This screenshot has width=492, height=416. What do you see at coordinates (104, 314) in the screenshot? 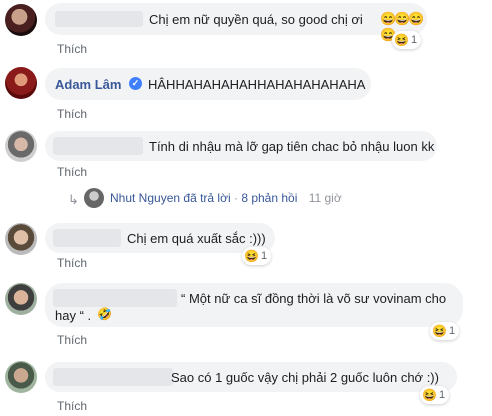
I see `rofl-emoji-icon: 🤣` at bounding box center [104, 314].